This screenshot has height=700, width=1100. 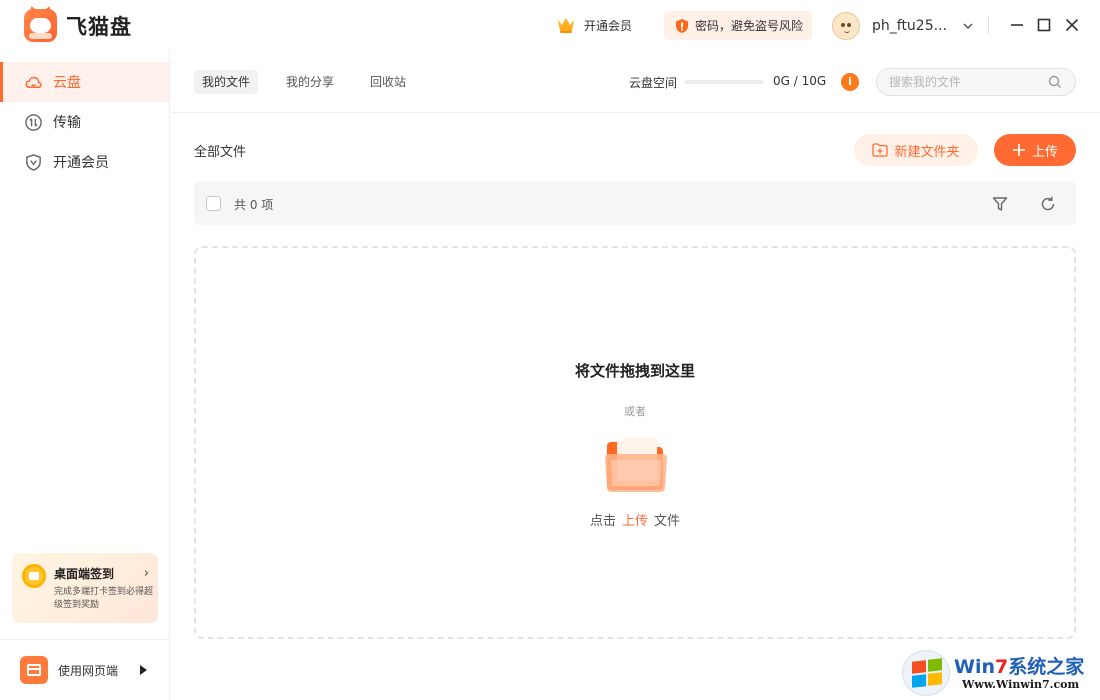 What do you see at coordinates (636, 466) in the screenshot?
I see `folder-icon` at bounding box center [636, 466].